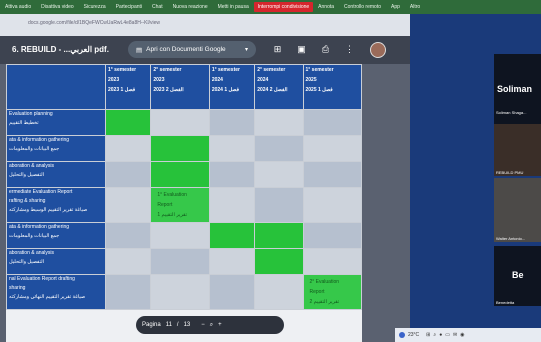  Describe the element at coordinates (184, 261) in the screenshot. I see `table-row: aboration & analysis التفصيل والتحليل` at that location.